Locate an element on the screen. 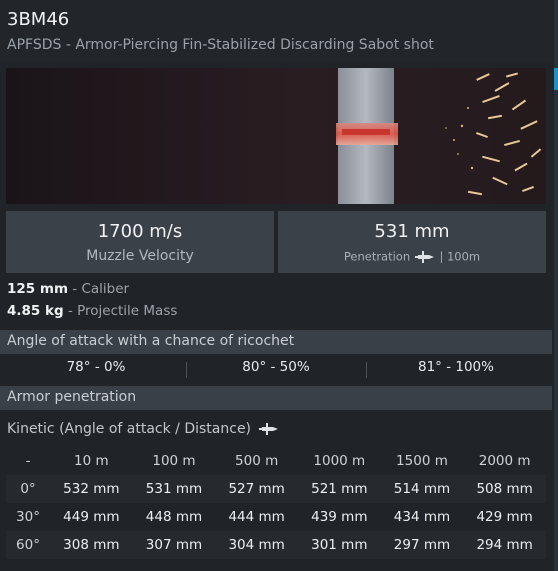 The height and width of the screenshot is (571, 558). scrollbar is located at coordinates (556, 285).